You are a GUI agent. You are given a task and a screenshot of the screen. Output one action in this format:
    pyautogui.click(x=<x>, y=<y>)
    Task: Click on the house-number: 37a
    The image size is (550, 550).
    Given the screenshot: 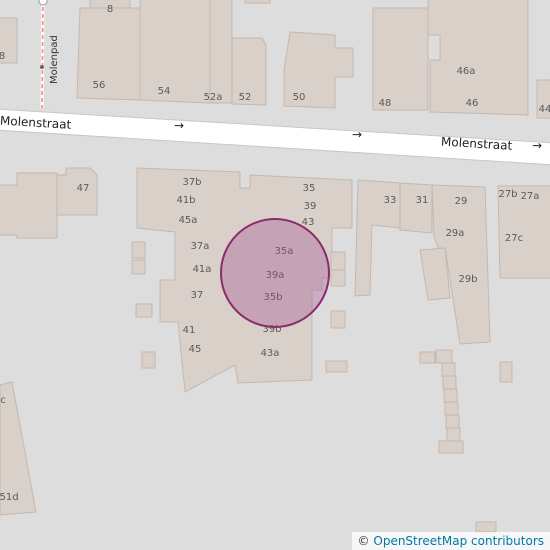 What is the action you would take?
    pyautogui.click(x=200, y=246)
    